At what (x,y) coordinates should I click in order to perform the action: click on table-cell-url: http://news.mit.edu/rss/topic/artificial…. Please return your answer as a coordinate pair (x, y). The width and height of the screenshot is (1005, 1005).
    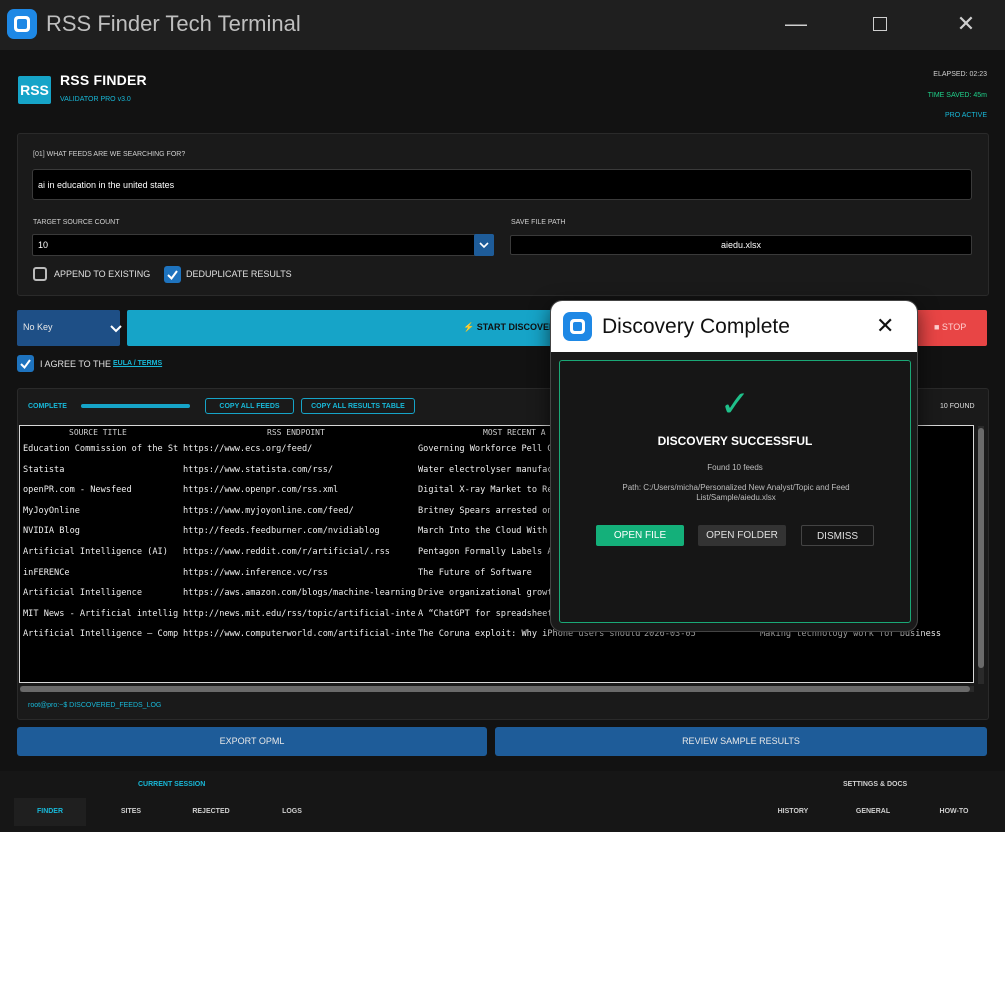
    Looking at the image, I should click on (299, 613).